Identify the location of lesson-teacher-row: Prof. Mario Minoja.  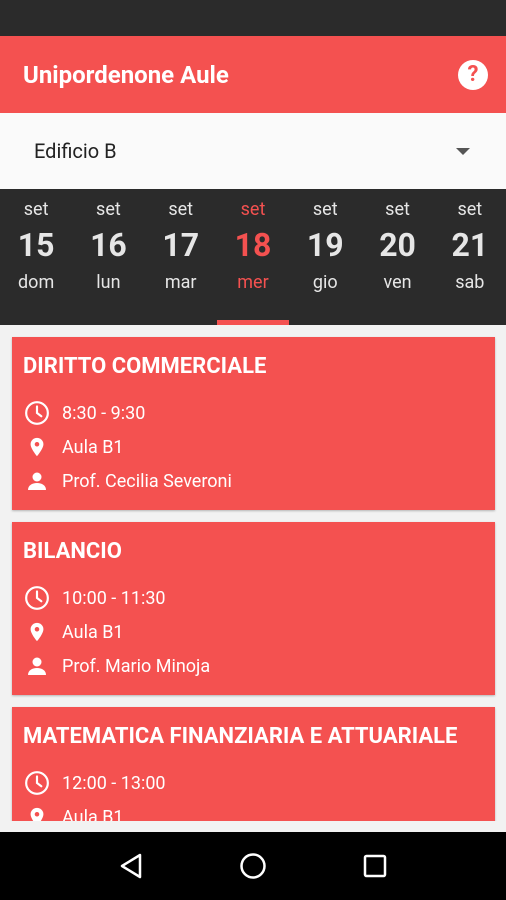
(253, 666).